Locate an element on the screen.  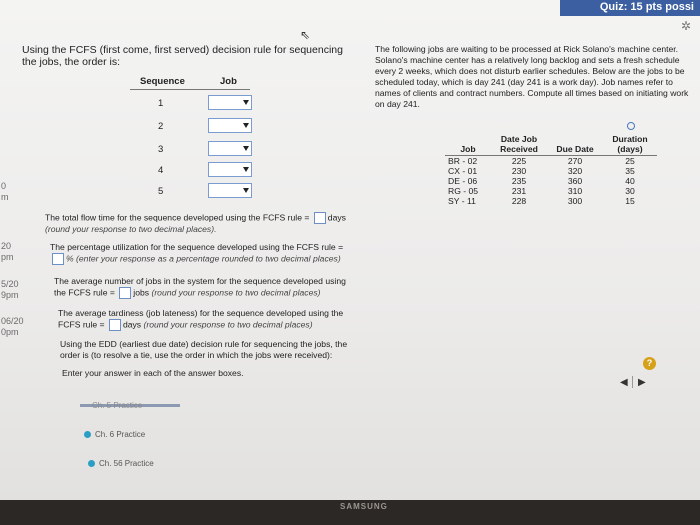
left-label: 0pm is located at coordinates (10, 332).